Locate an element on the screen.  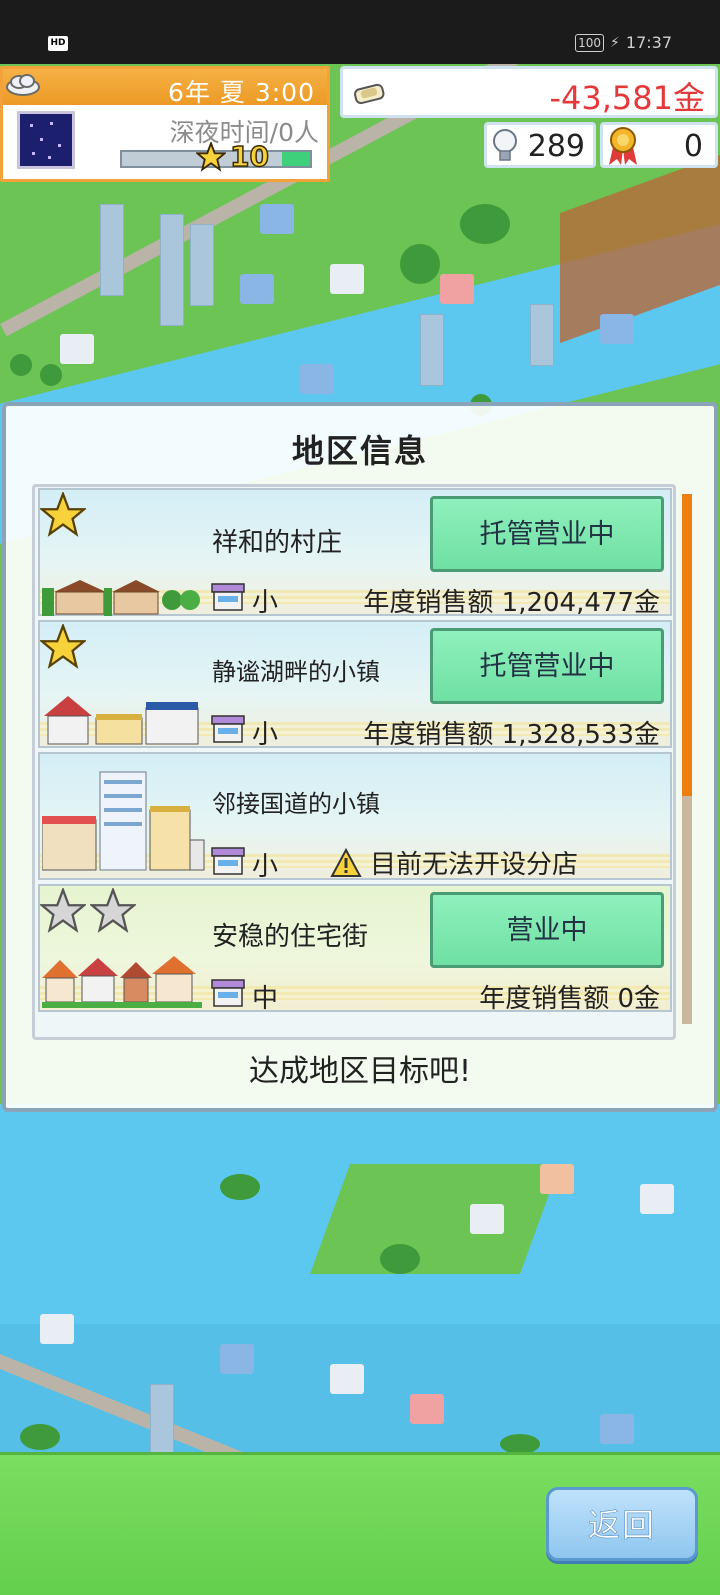
dialog-title: 地区信息 is located at coordinates (359, 451).